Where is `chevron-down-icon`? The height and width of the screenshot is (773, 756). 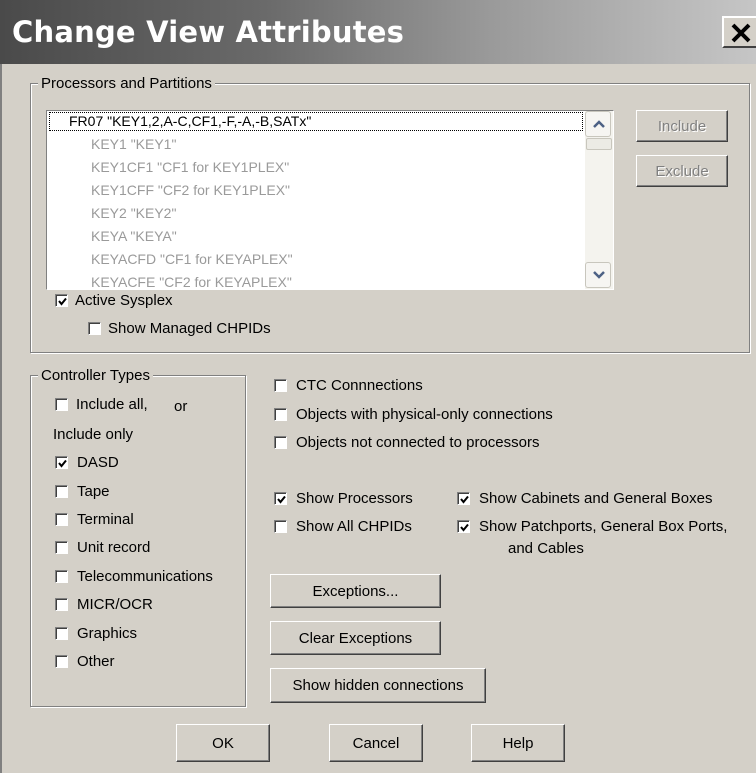 chevron-down-icon is located at coordinates (599, 275).